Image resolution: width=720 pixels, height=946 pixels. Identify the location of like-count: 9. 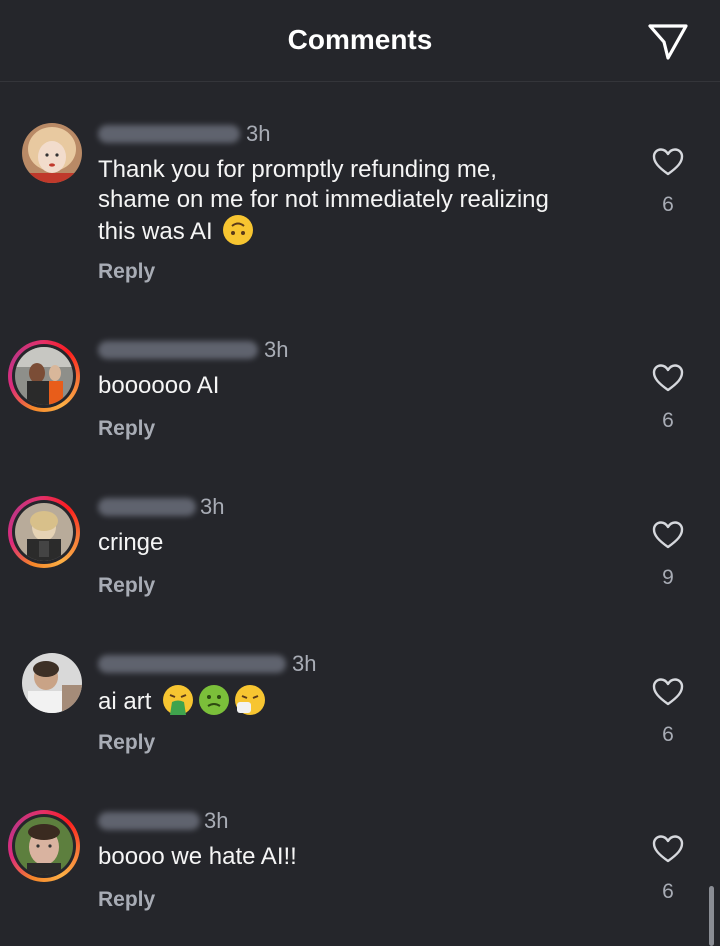
(668, 577).